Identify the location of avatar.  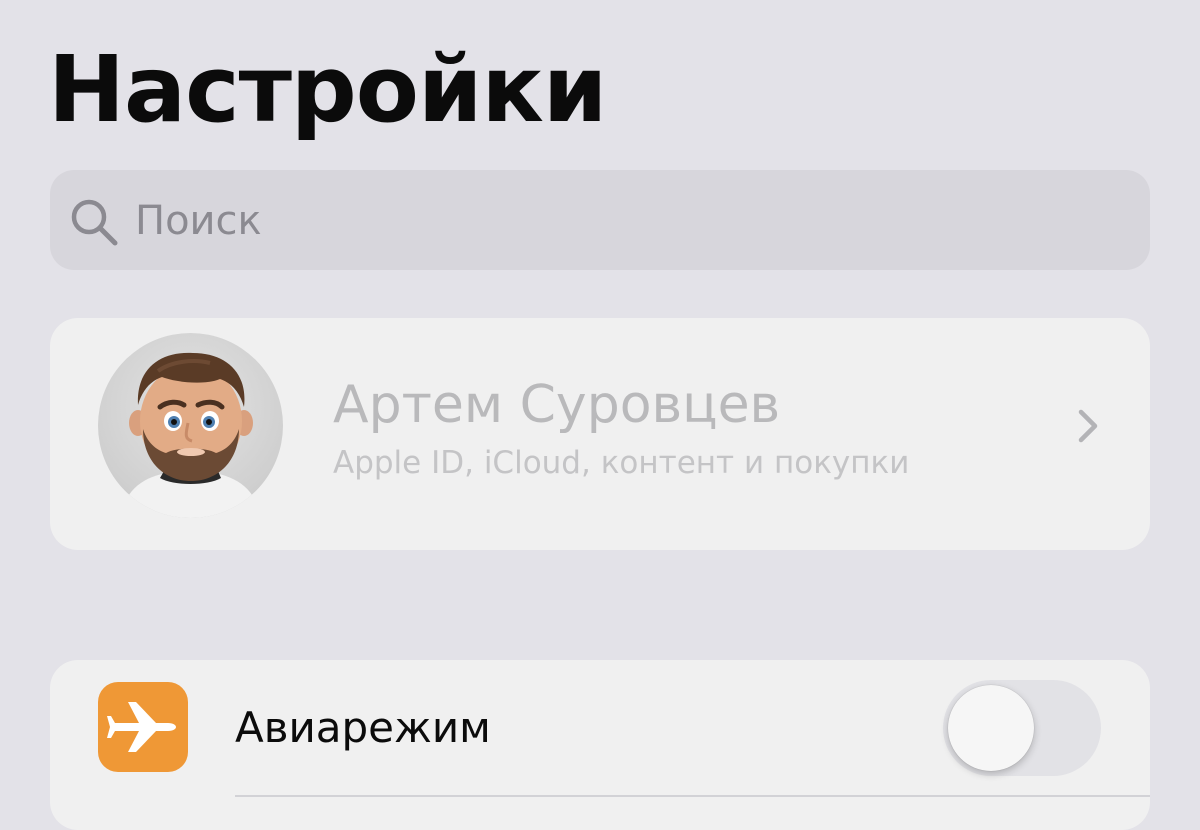
(190, 425).